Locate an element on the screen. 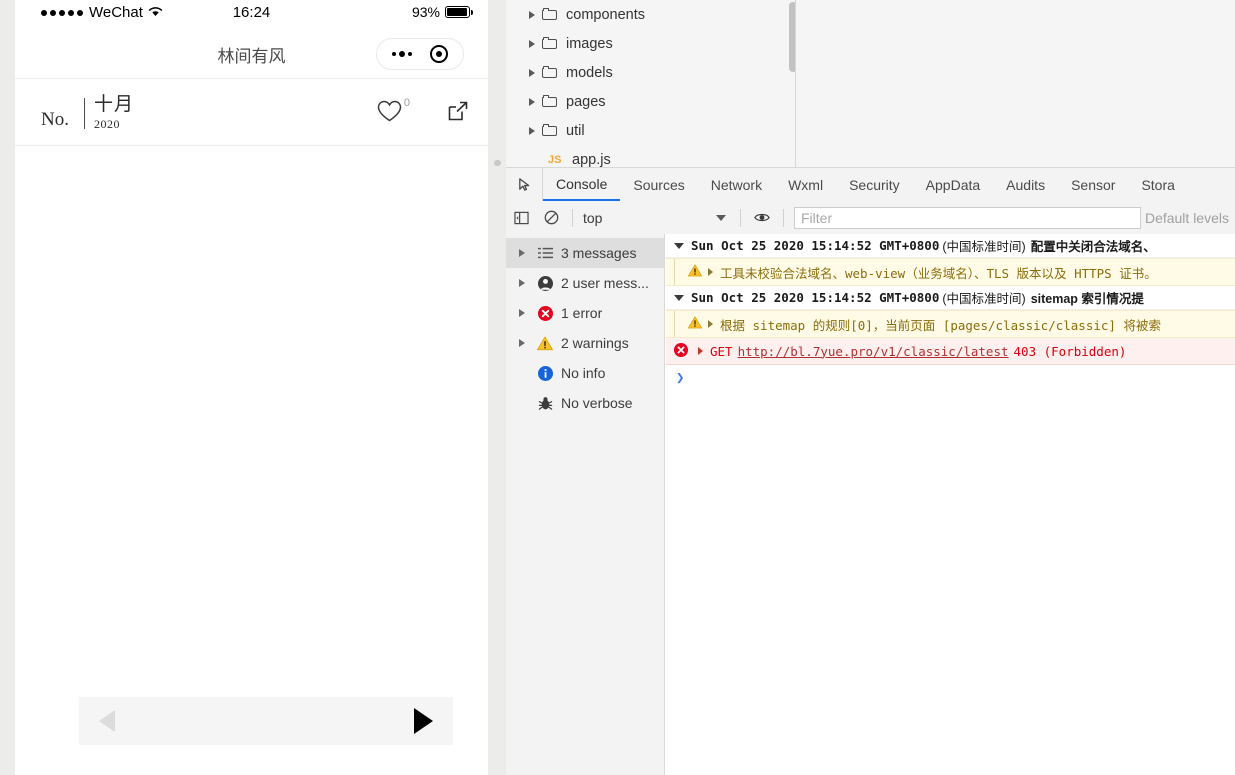 This screenshot has height=775, width=1235. inspect-element-button is located at coordinates (524, 184).